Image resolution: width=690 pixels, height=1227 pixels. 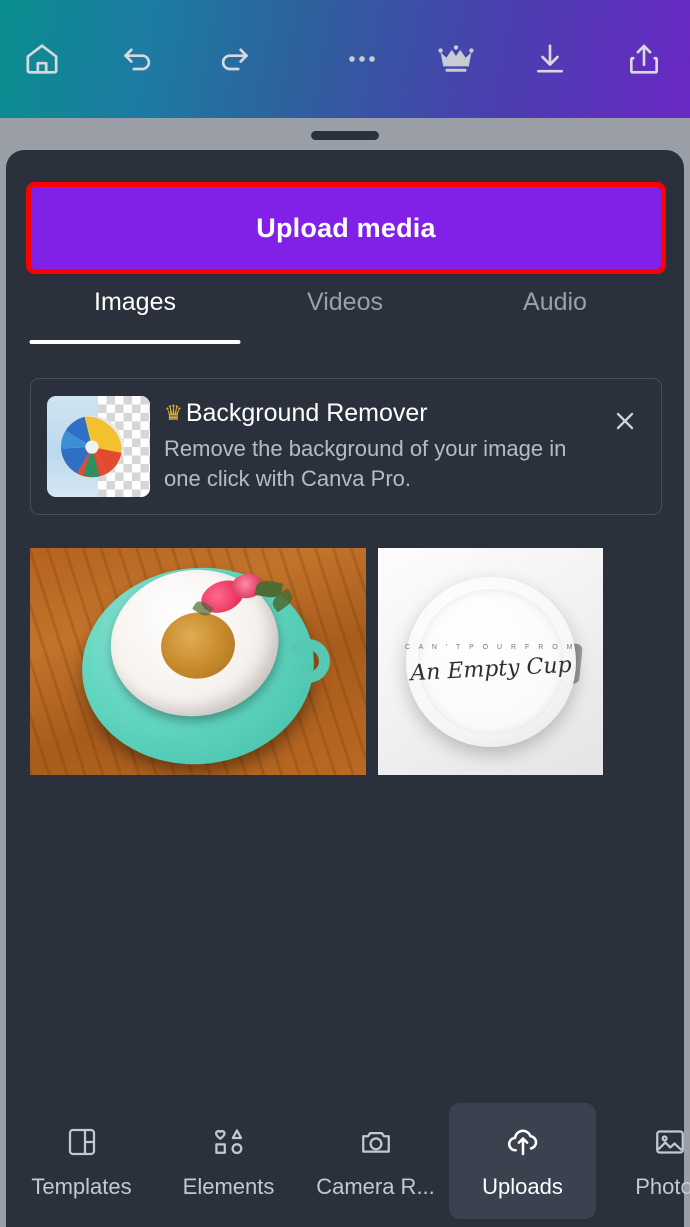 What do you see at coordinates (523, 1142) in the screenshot?
I see `cloud-upload-icon` at bounding box center [523, 1142].